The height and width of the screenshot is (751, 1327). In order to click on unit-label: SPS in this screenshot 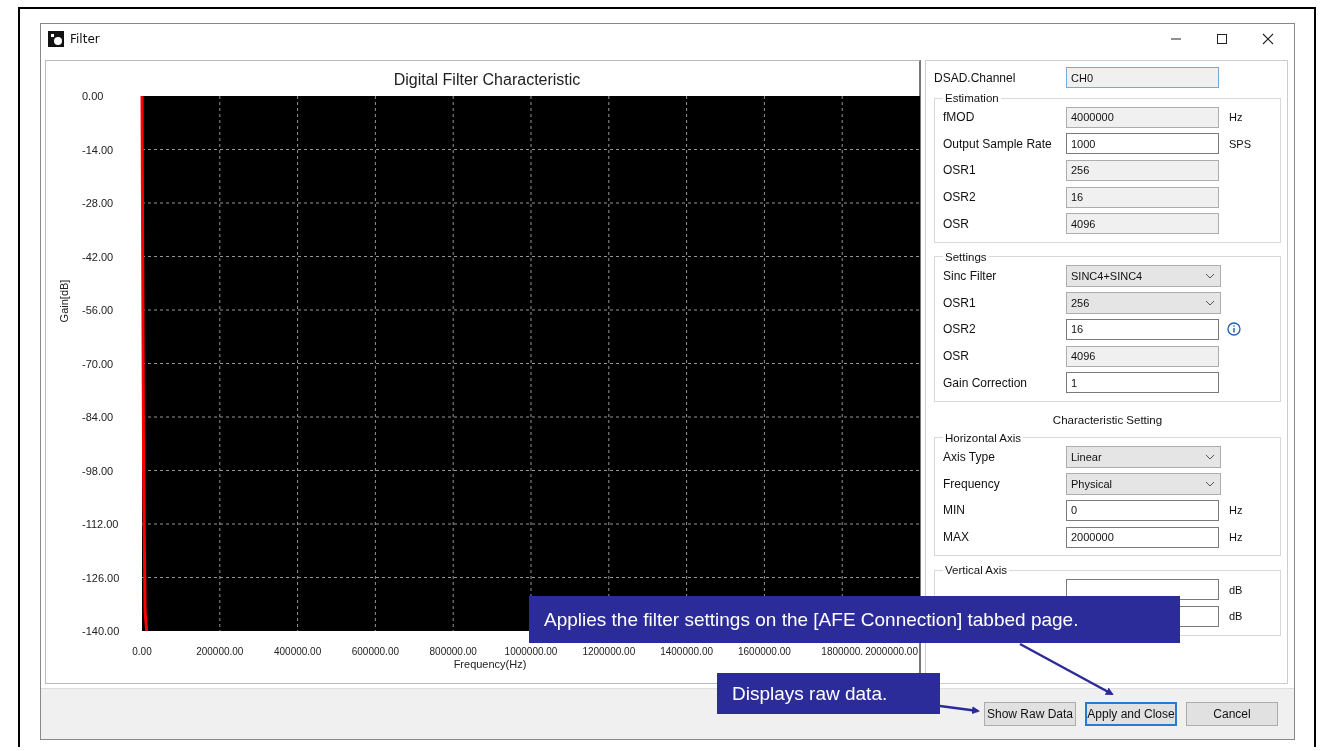, I will do `click(1240, 143)`.